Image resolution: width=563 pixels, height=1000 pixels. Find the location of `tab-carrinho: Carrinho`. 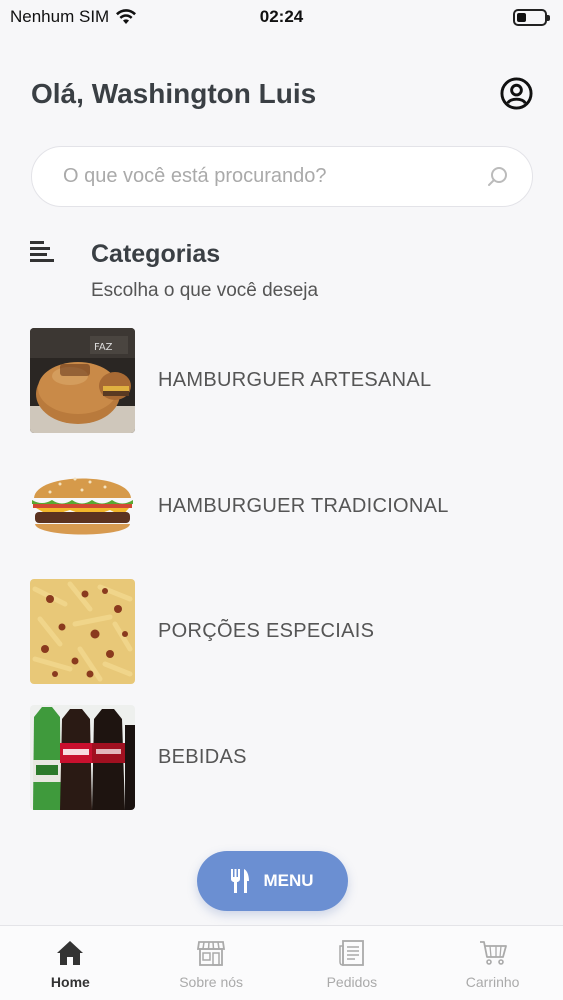

tab-carrinho: Carrinho is located at coordinates (492, 963).